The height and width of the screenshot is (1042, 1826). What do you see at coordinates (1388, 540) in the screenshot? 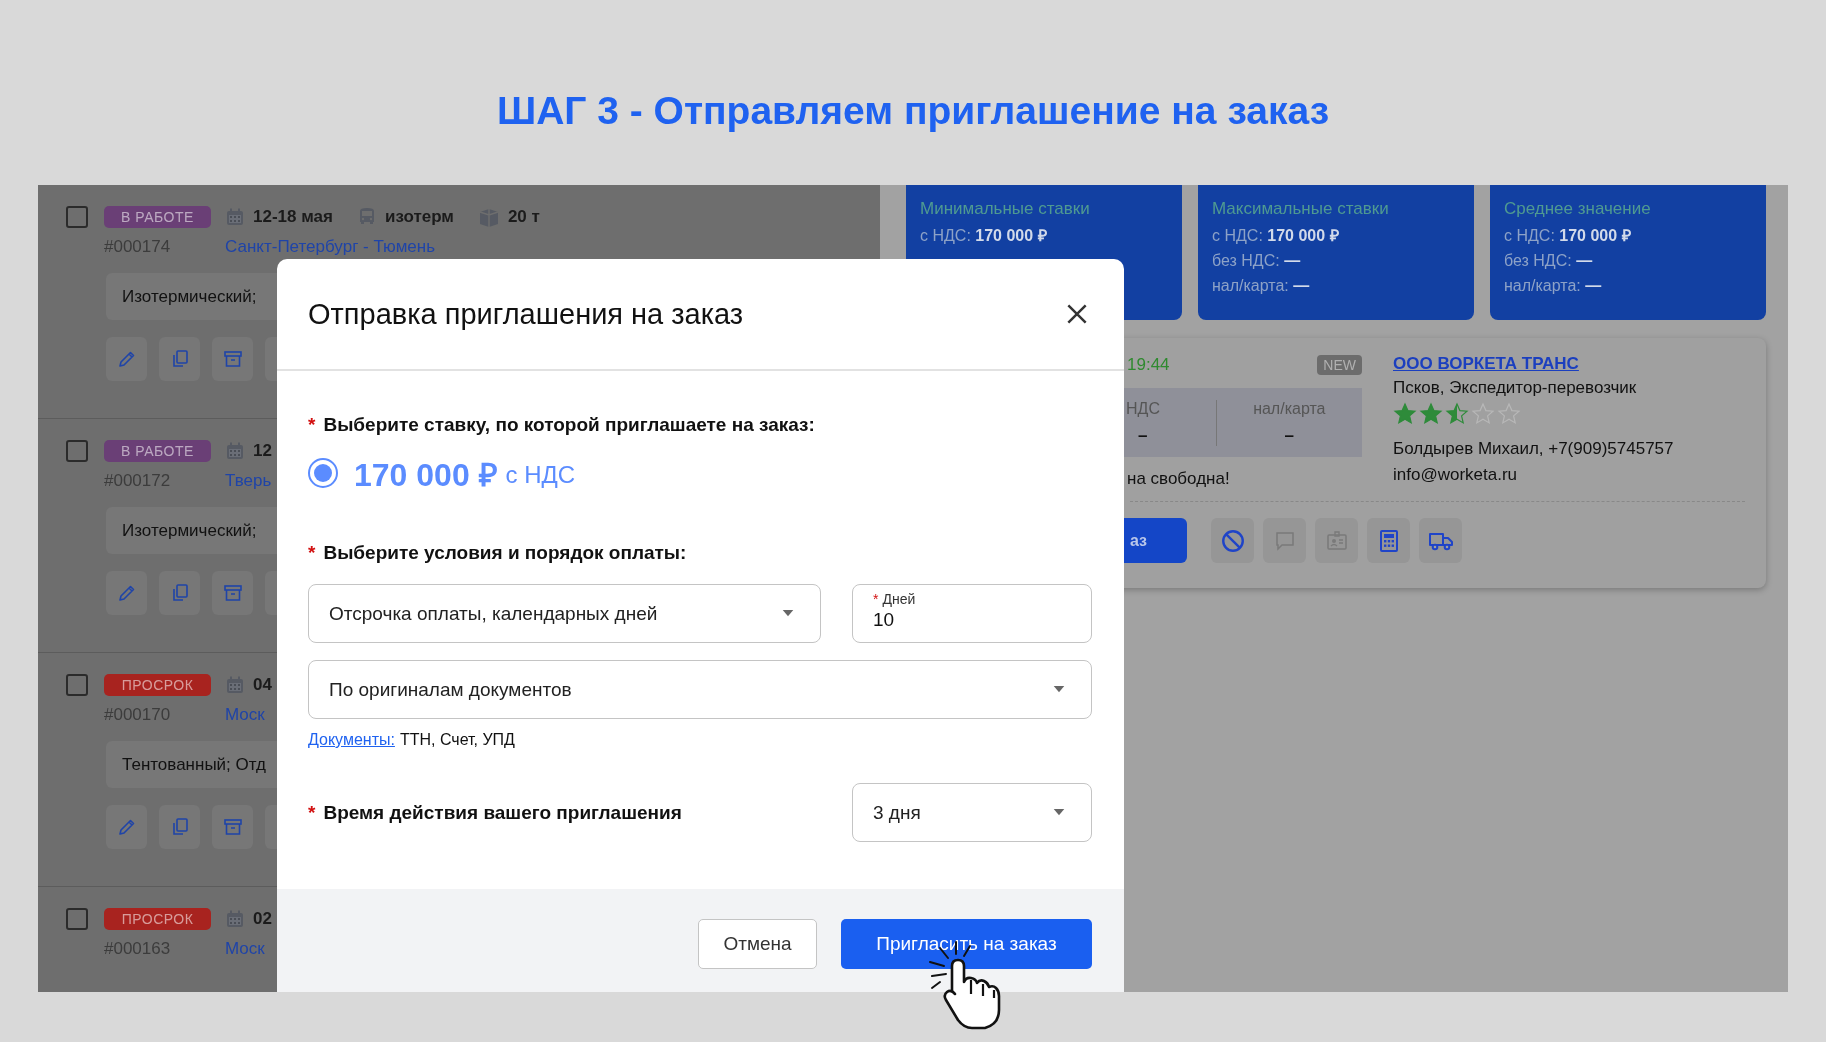
I see `calculator-button` at bounding box center [1388, 540].